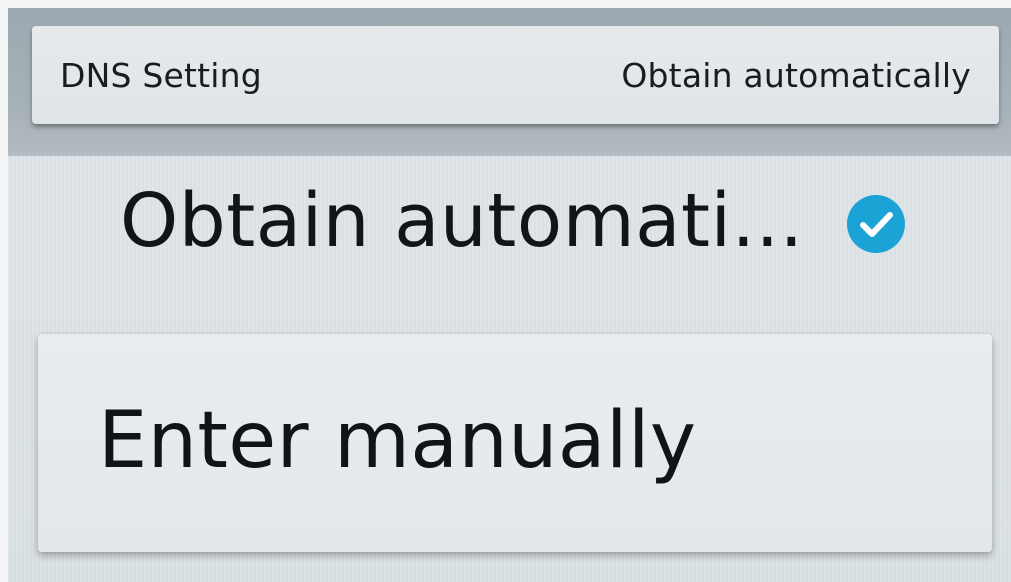 This screenshot has width=1011, height=582. What do you see at coordinates (397, 441) in the screenshot?
I see `option-enter-manually-label: Enter manually` at bounding box center [397, 441].